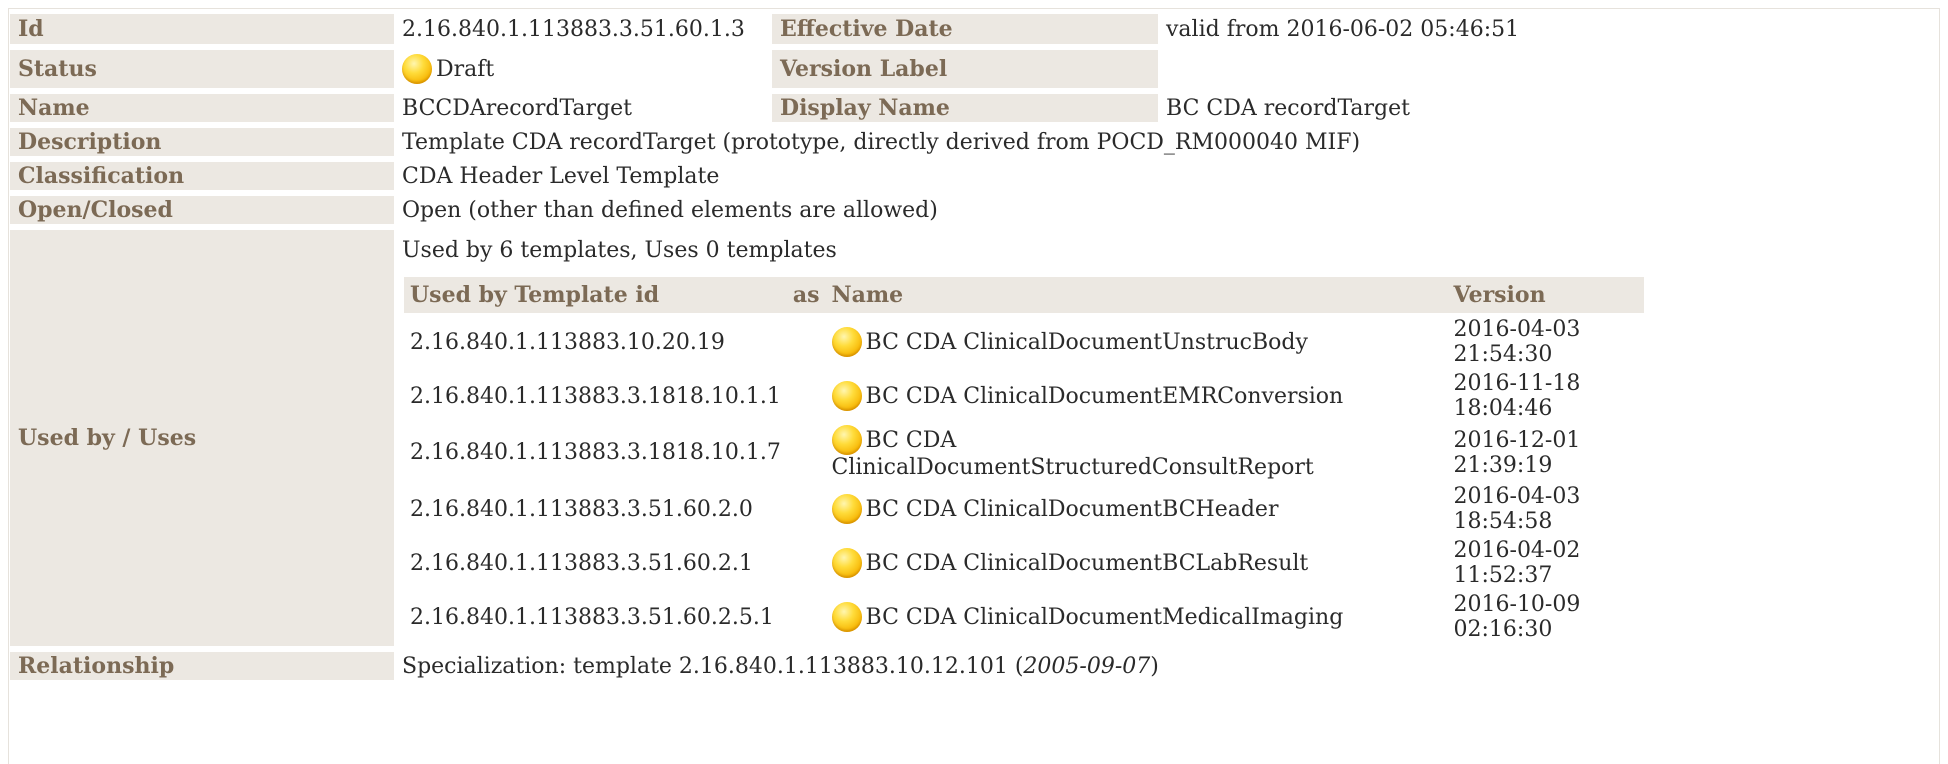 This screenshot has width=1948, height=764. What do you see at coordinates (1072, 509) in the screenshot?
I see `template-name-text: BC CDA ClinicalDocumentBCHeader` at bounding box center [1072, 509].